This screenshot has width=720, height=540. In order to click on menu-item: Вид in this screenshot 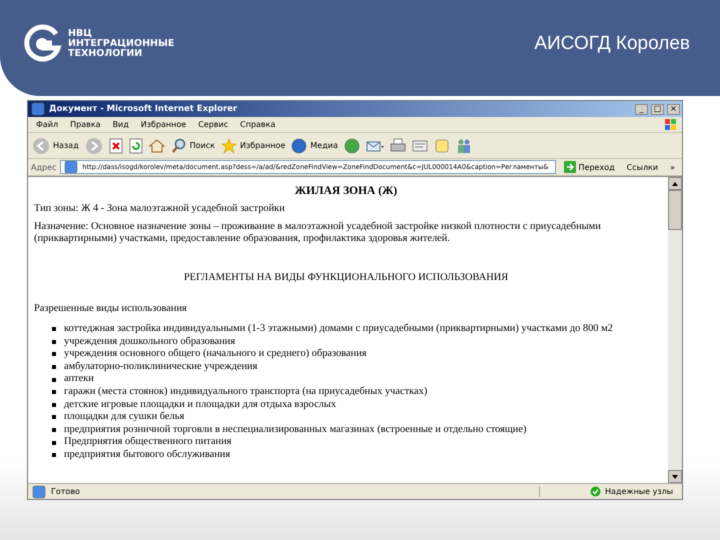, I will do `click(120, 124)`.